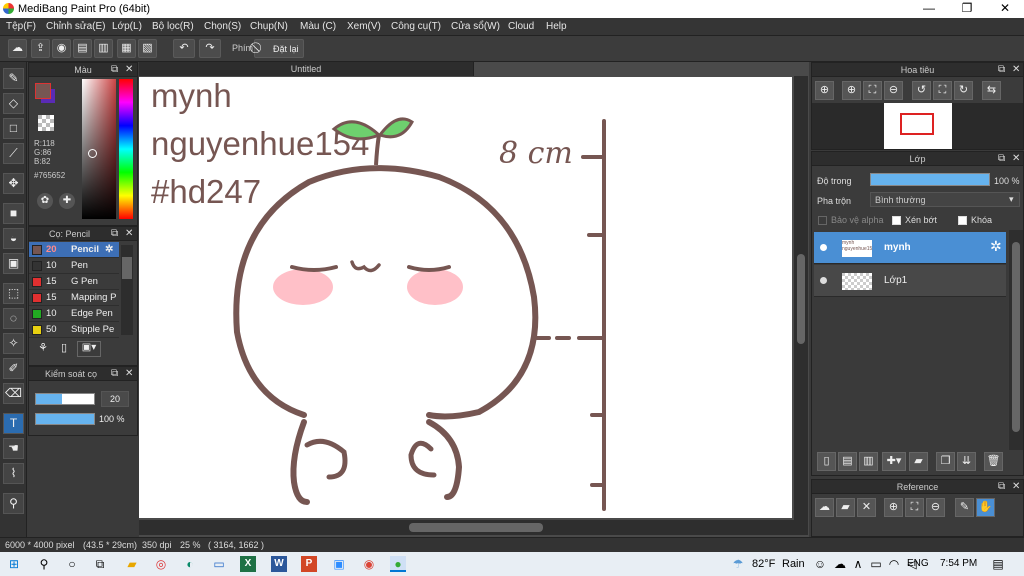 The height and width of the screenshot is (576, 1024). Describe the element at coordinates (998, 564) in the screenshot. I see `notification-icon: ▤` at that location.